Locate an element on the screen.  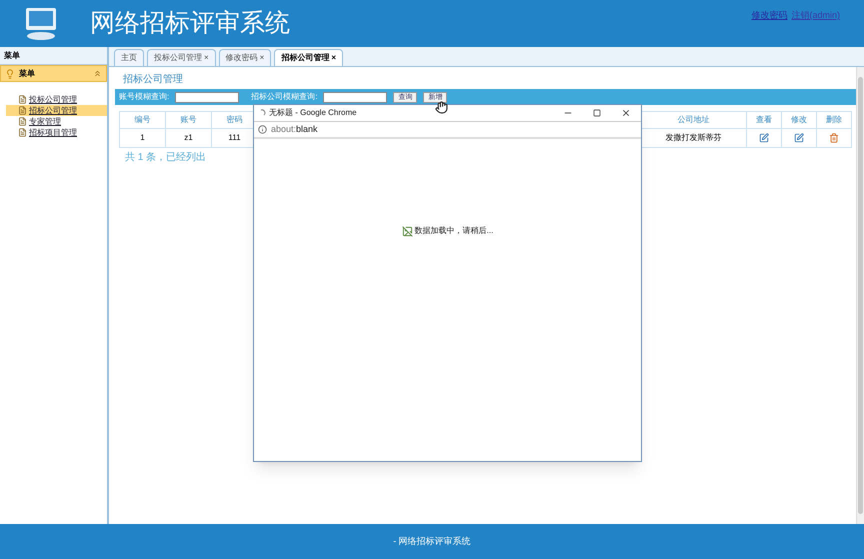
delete-icon is located at coordinates (834, 138).